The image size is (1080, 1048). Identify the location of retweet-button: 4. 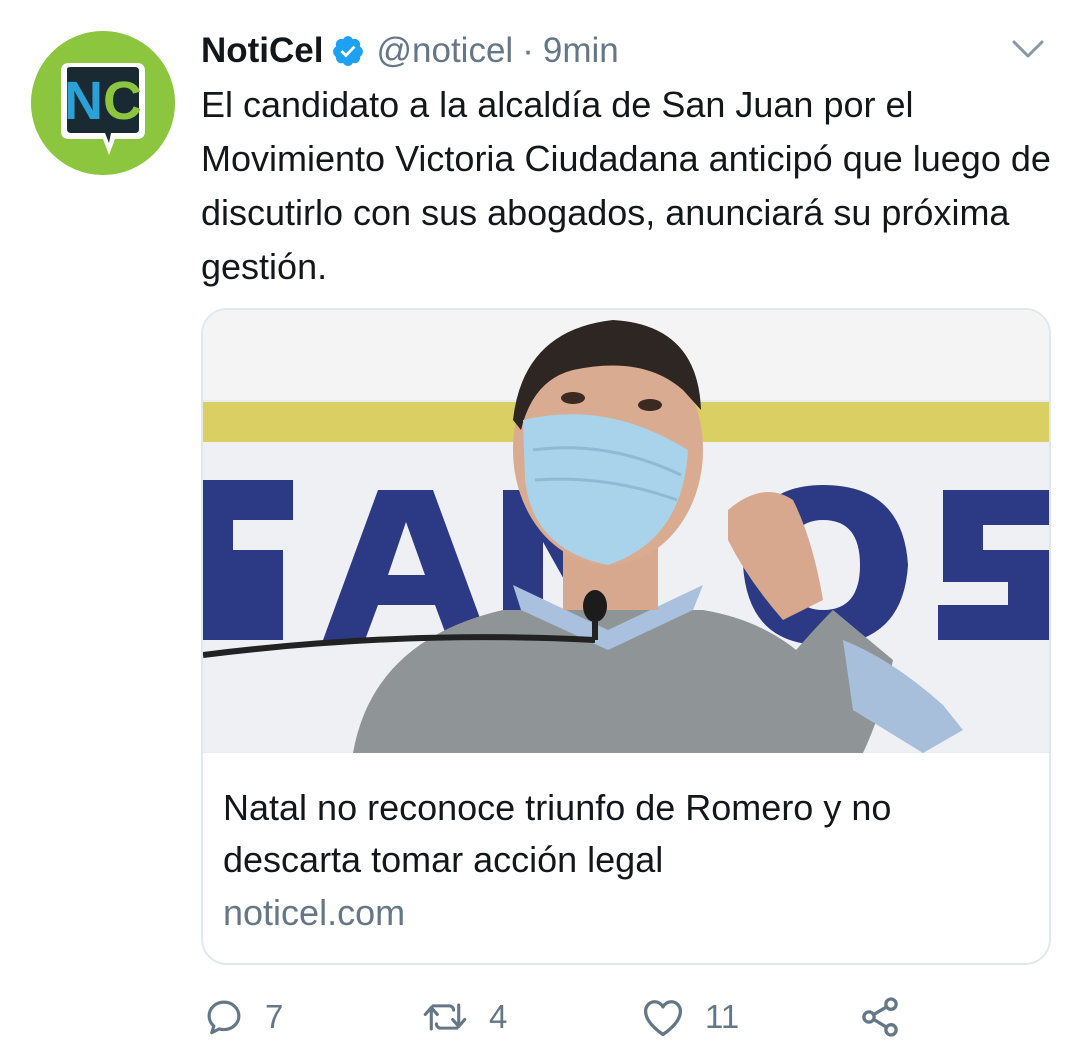
(464, 1017).